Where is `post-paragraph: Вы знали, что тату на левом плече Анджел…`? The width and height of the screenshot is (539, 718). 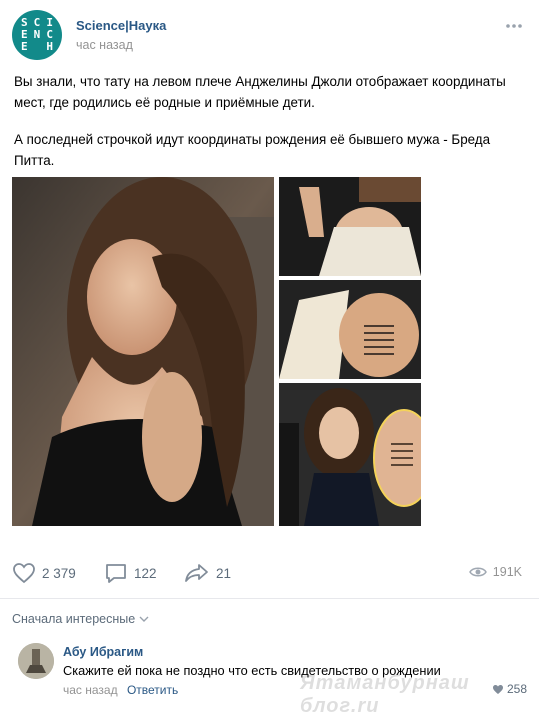 post-paragraph: Вы знали, что тату на левом плече Анджел… is located at coordinates (260, 92).